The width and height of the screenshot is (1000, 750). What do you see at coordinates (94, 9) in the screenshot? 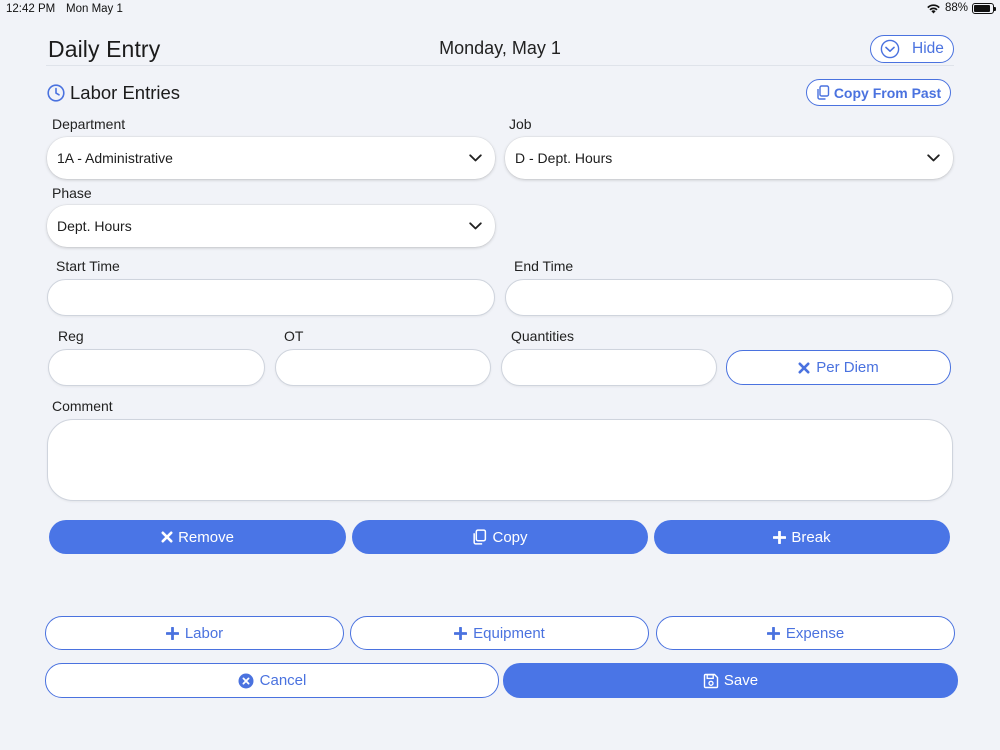
I see `status-date: Mon May 1` at bounding box center [94, 9].